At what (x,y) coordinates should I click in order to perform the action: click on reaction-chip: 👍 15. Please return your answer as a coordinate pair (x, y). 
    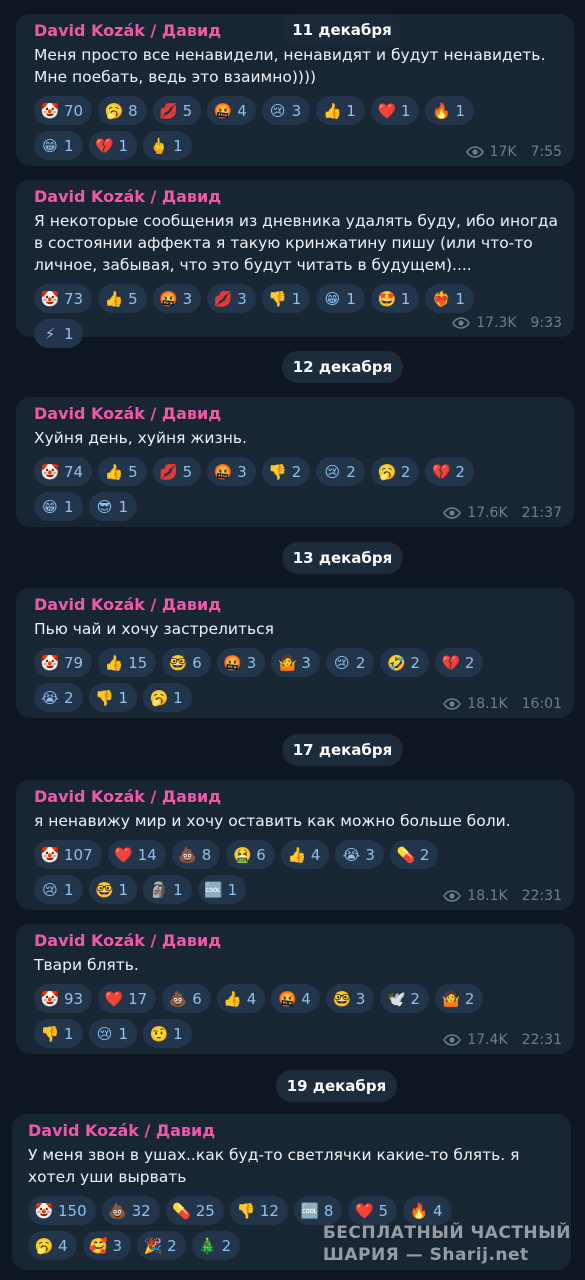
    Looking at the image, I should click on (127, 662).